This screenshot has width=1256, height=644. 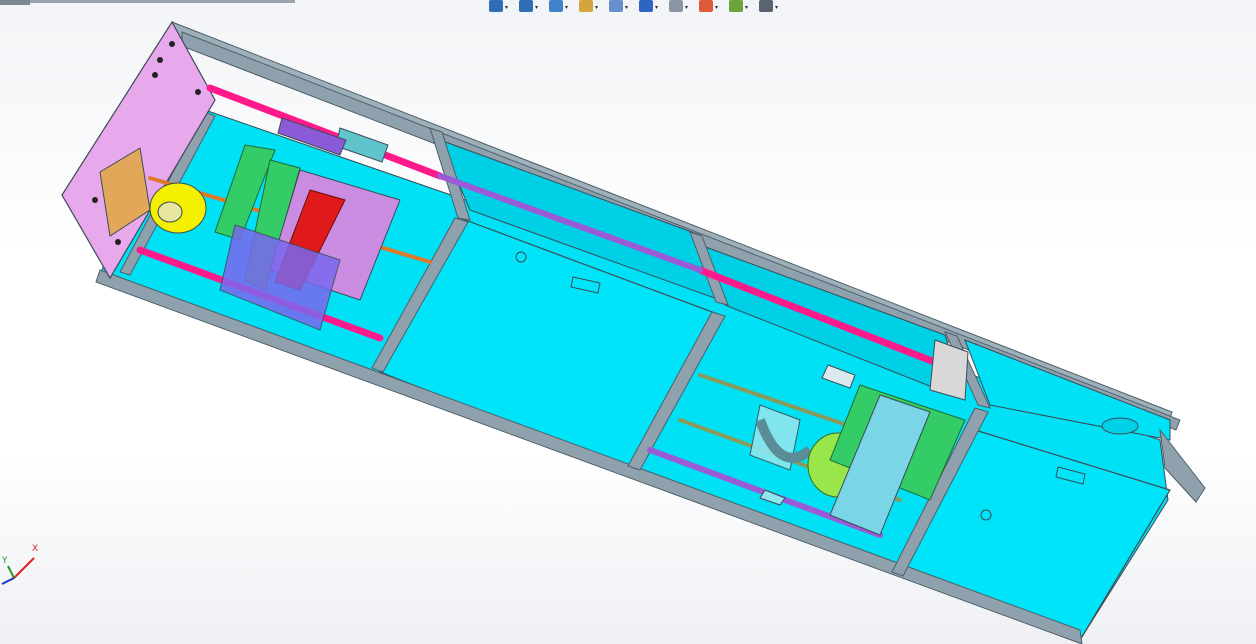 What do you see at coordinates (8, 581) in the screenshot?
I see `z-axis` at bounding box center [8, 581].